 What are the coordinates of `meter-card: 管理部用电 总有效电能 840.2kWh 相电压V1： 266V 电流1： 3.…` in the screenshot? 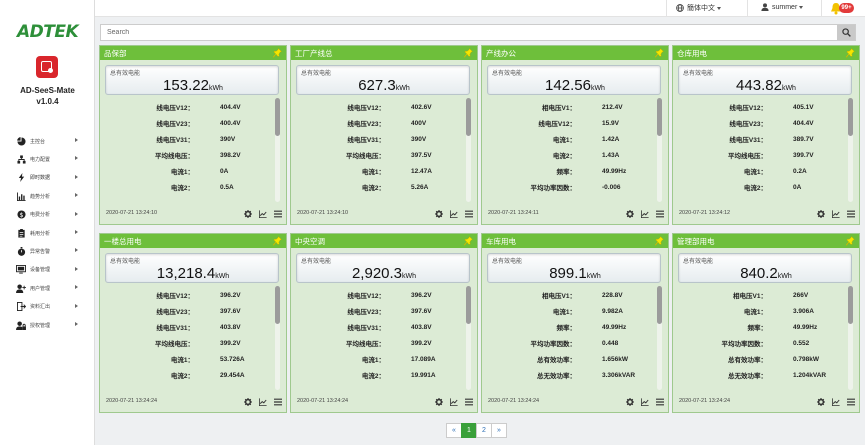 It's located at (766, 323).